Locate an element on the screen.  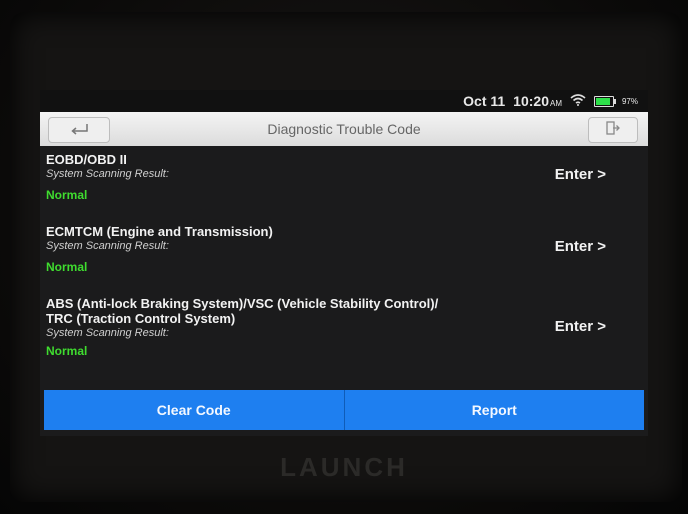
status-date: Oct 11 is located at coordinates (484, 101).